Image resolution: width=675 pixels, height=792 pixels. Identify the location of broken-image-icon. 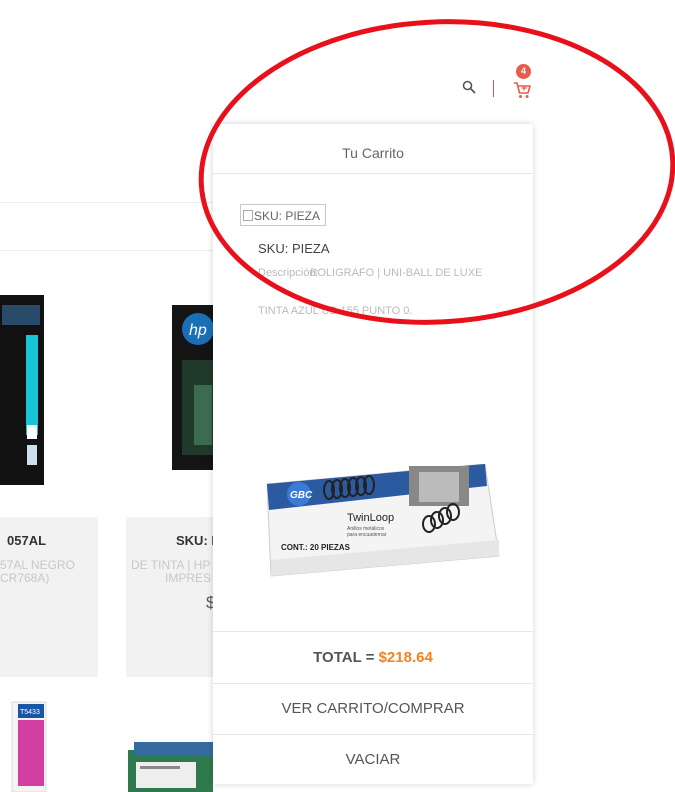
(248, 215).